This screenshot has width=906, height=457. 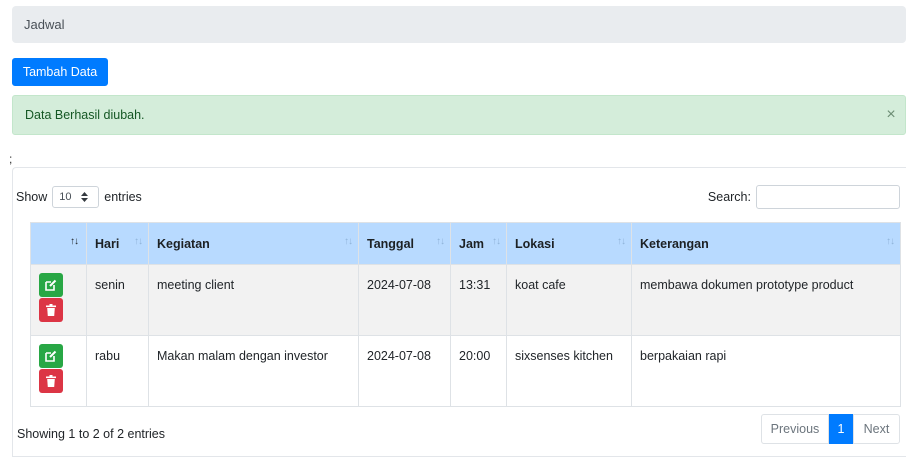 What do you see at coordinates (44, 24) in the screenshot?
I see `breadcrumb-label: Jadwal` at bounding box center [44, 24].